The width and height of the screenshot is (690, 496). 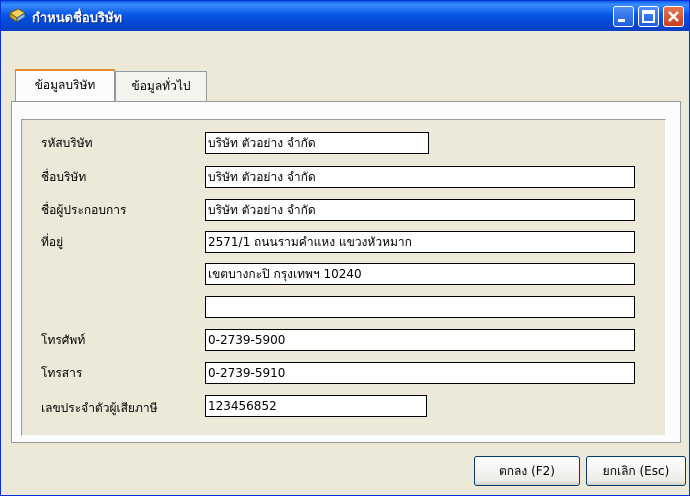 I want to click on close-icon, so click(x=673, y=16).